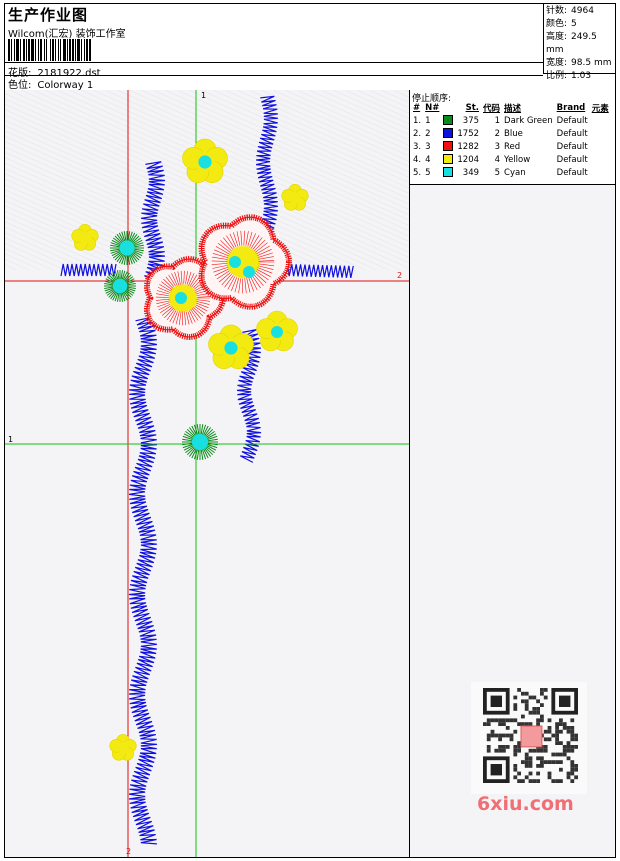  Describe the element at coordinates (129, 851) in the screenshot. I see `guide-label-v2: 2` at that location.